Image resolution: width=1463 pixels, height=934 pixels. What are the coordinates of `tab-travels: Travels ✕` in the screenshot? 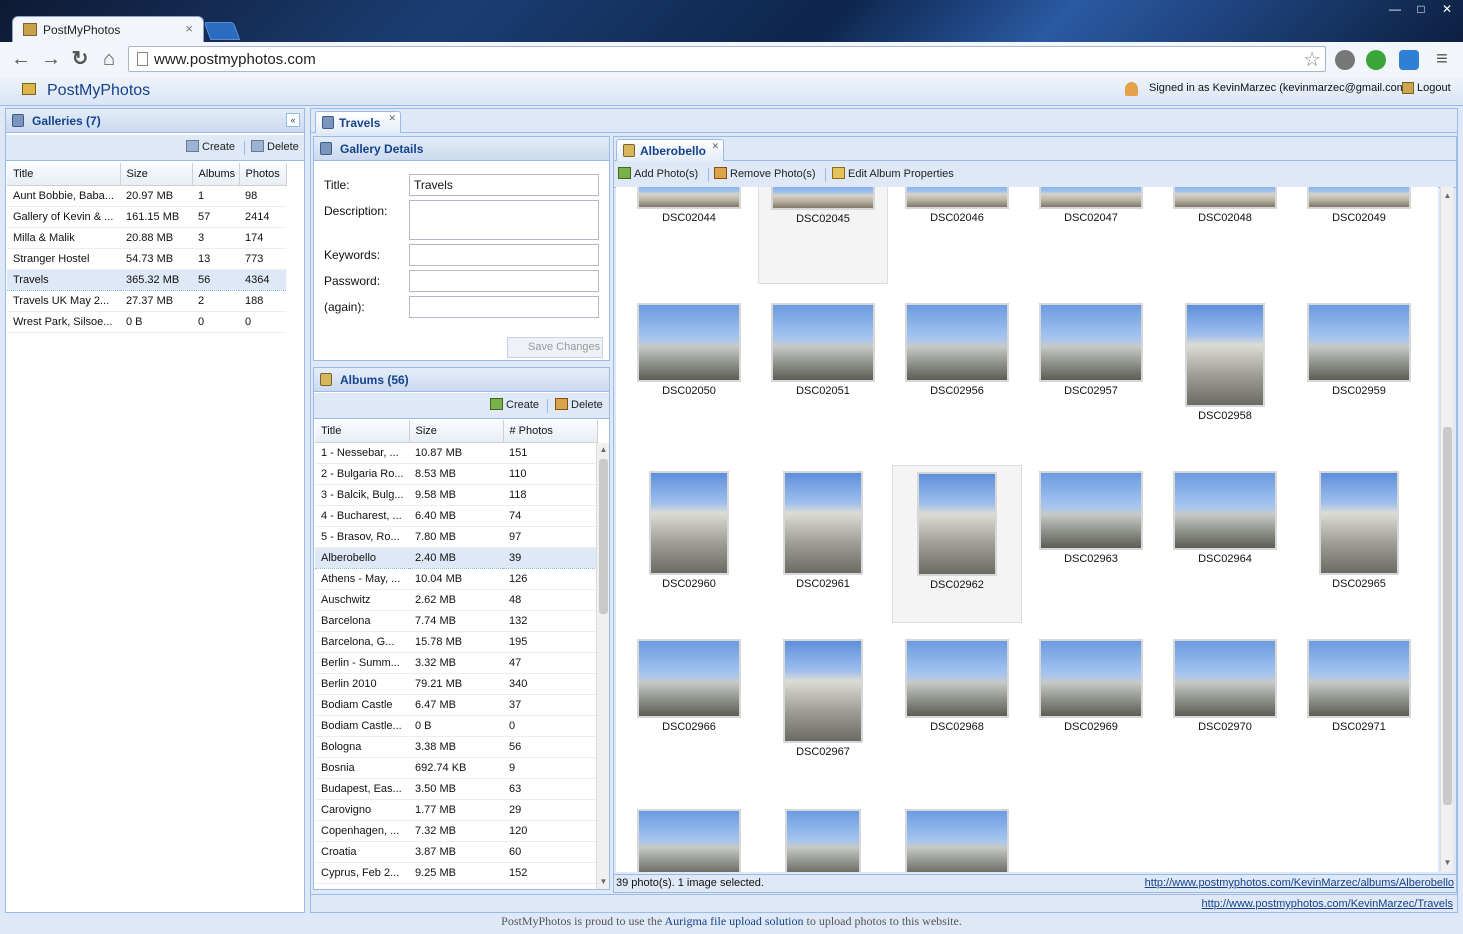 It's located at (358, 122).